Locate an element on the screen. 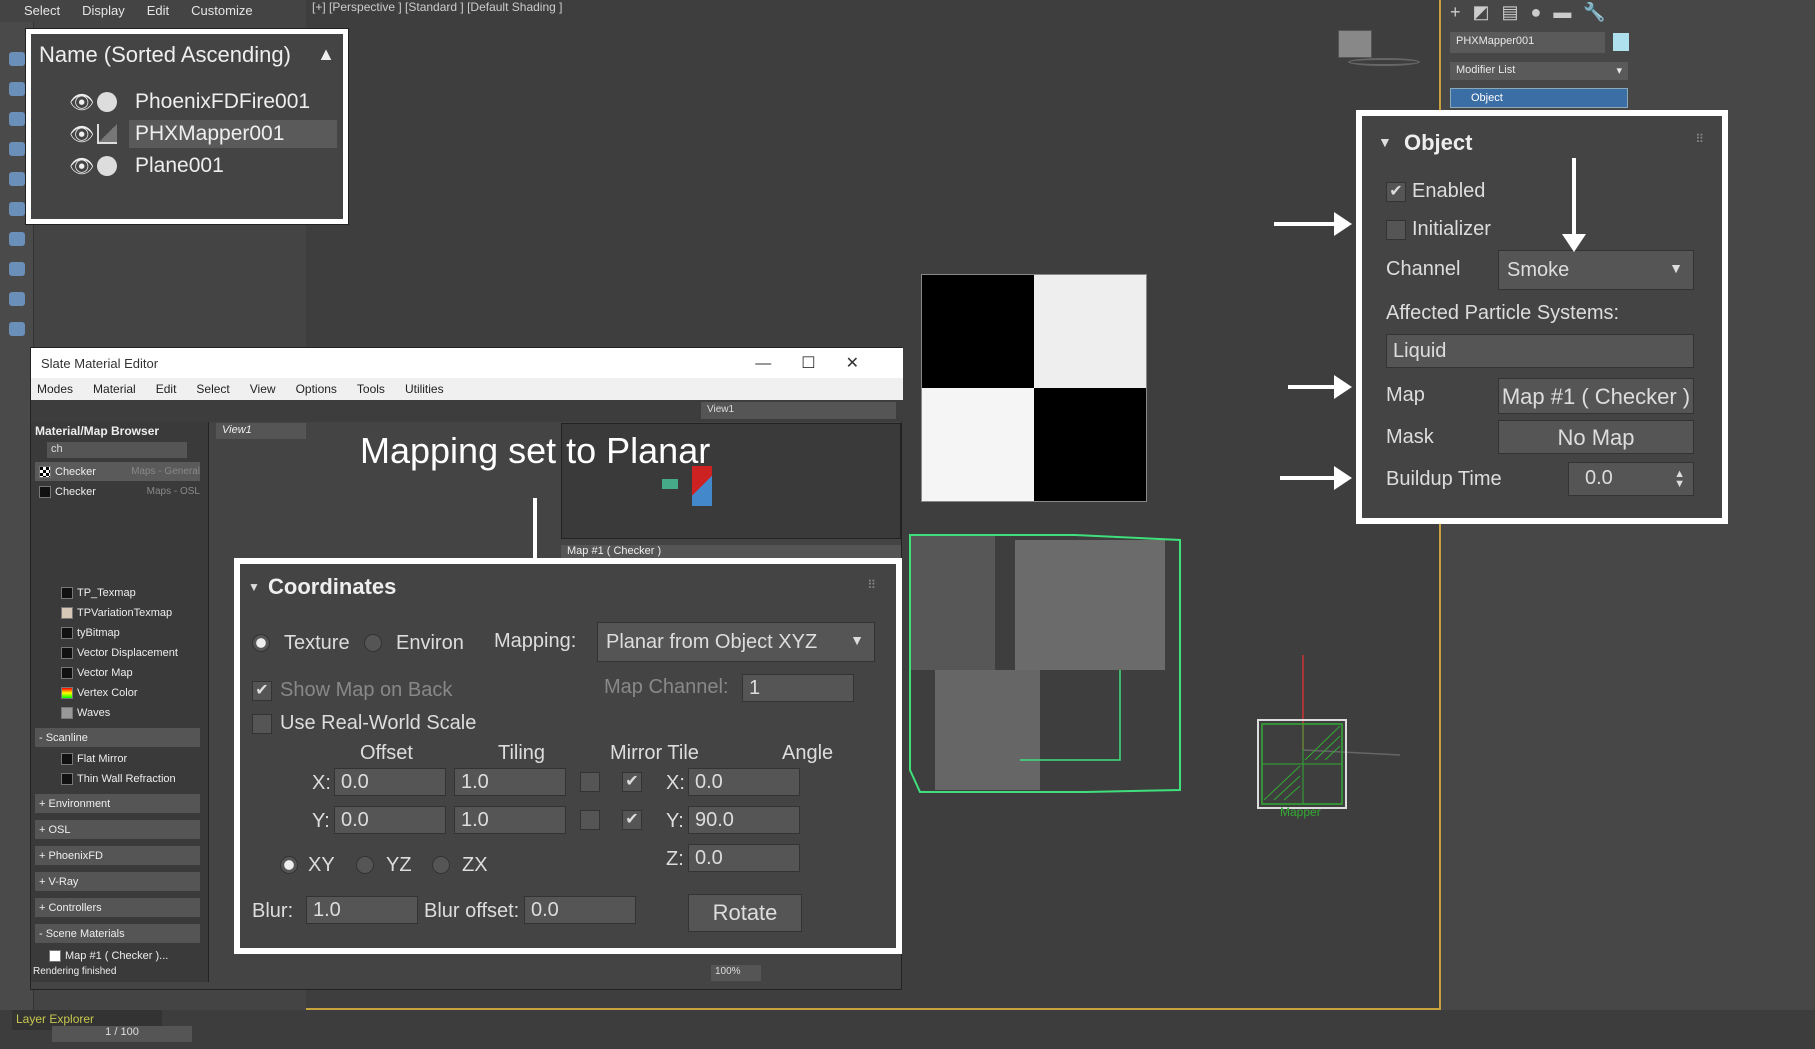 This screenshot has height=1049, width=1815. angle-y-spinner: 90.0 is located at coordinates (744, 820).